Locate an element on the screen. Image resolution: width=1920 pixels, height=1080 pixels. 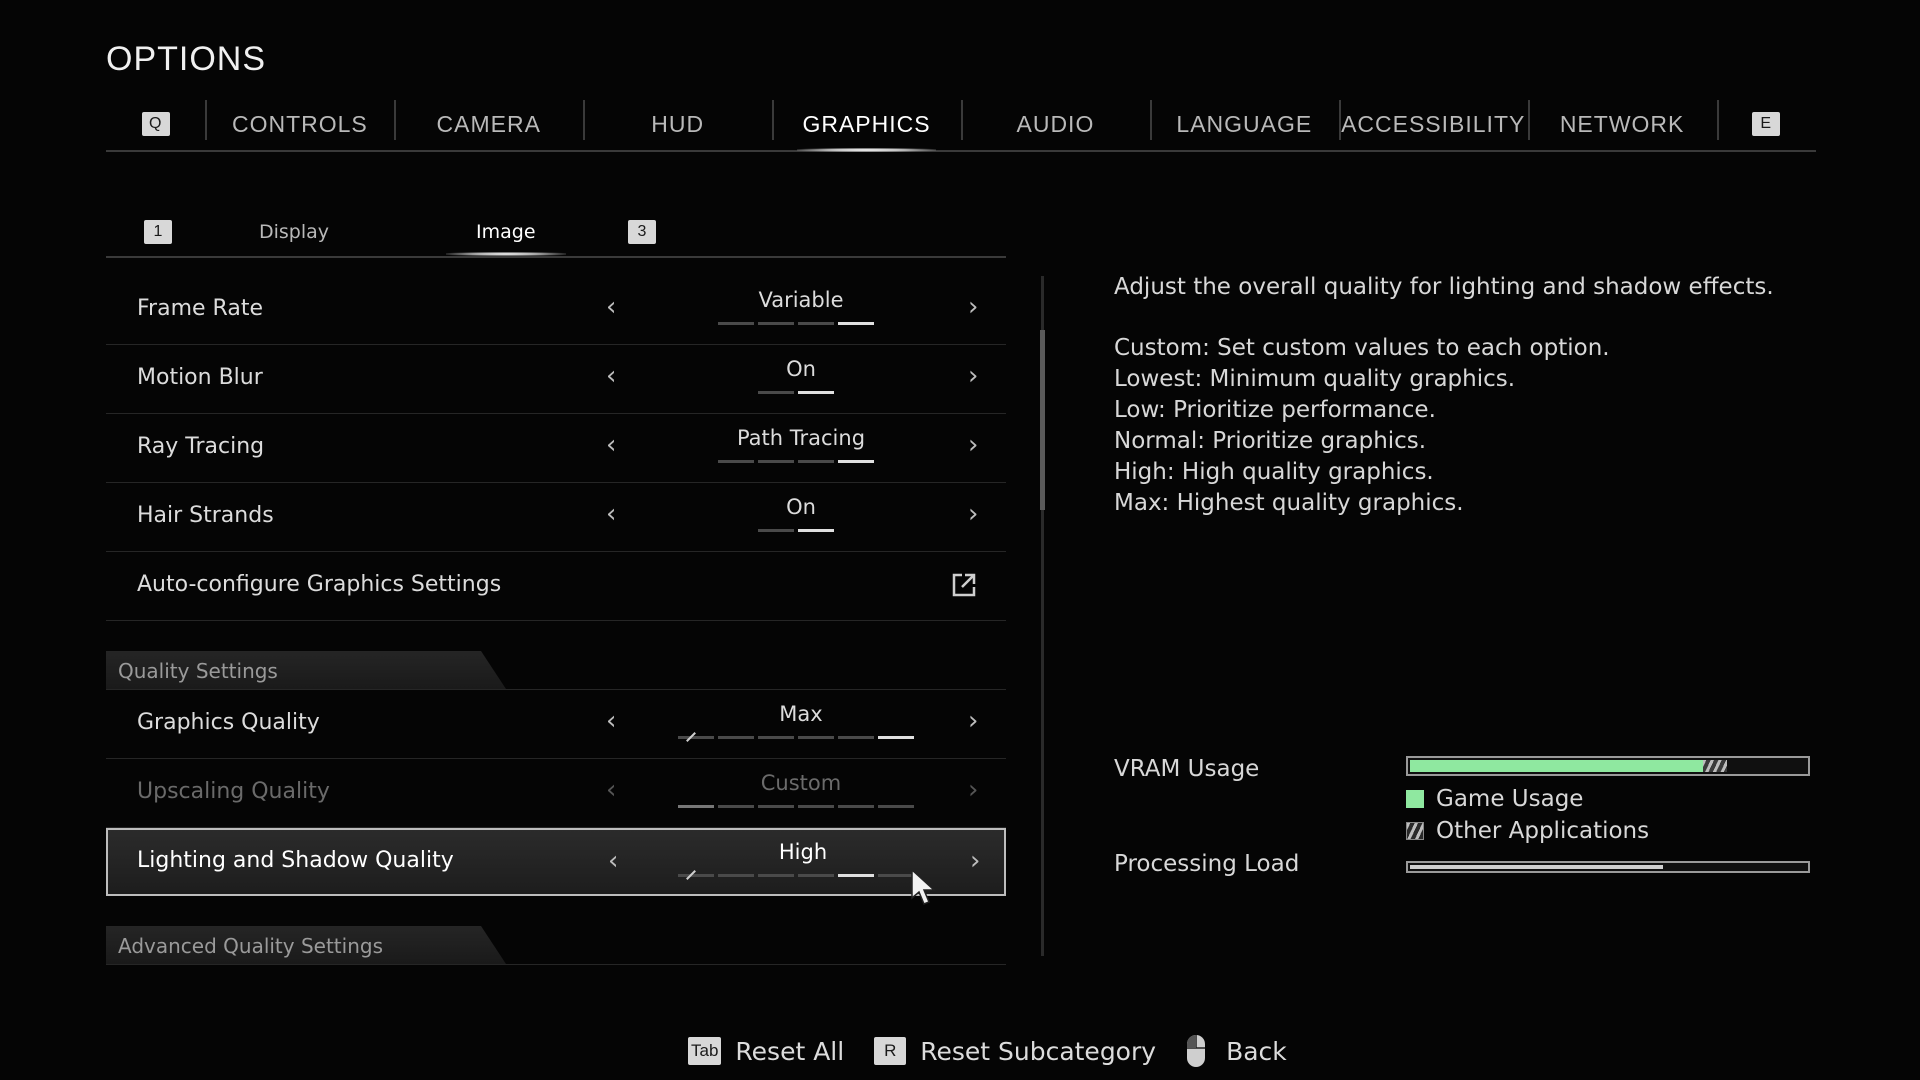
setting-label: Graphics Quality is located at coordinates (228, 722).